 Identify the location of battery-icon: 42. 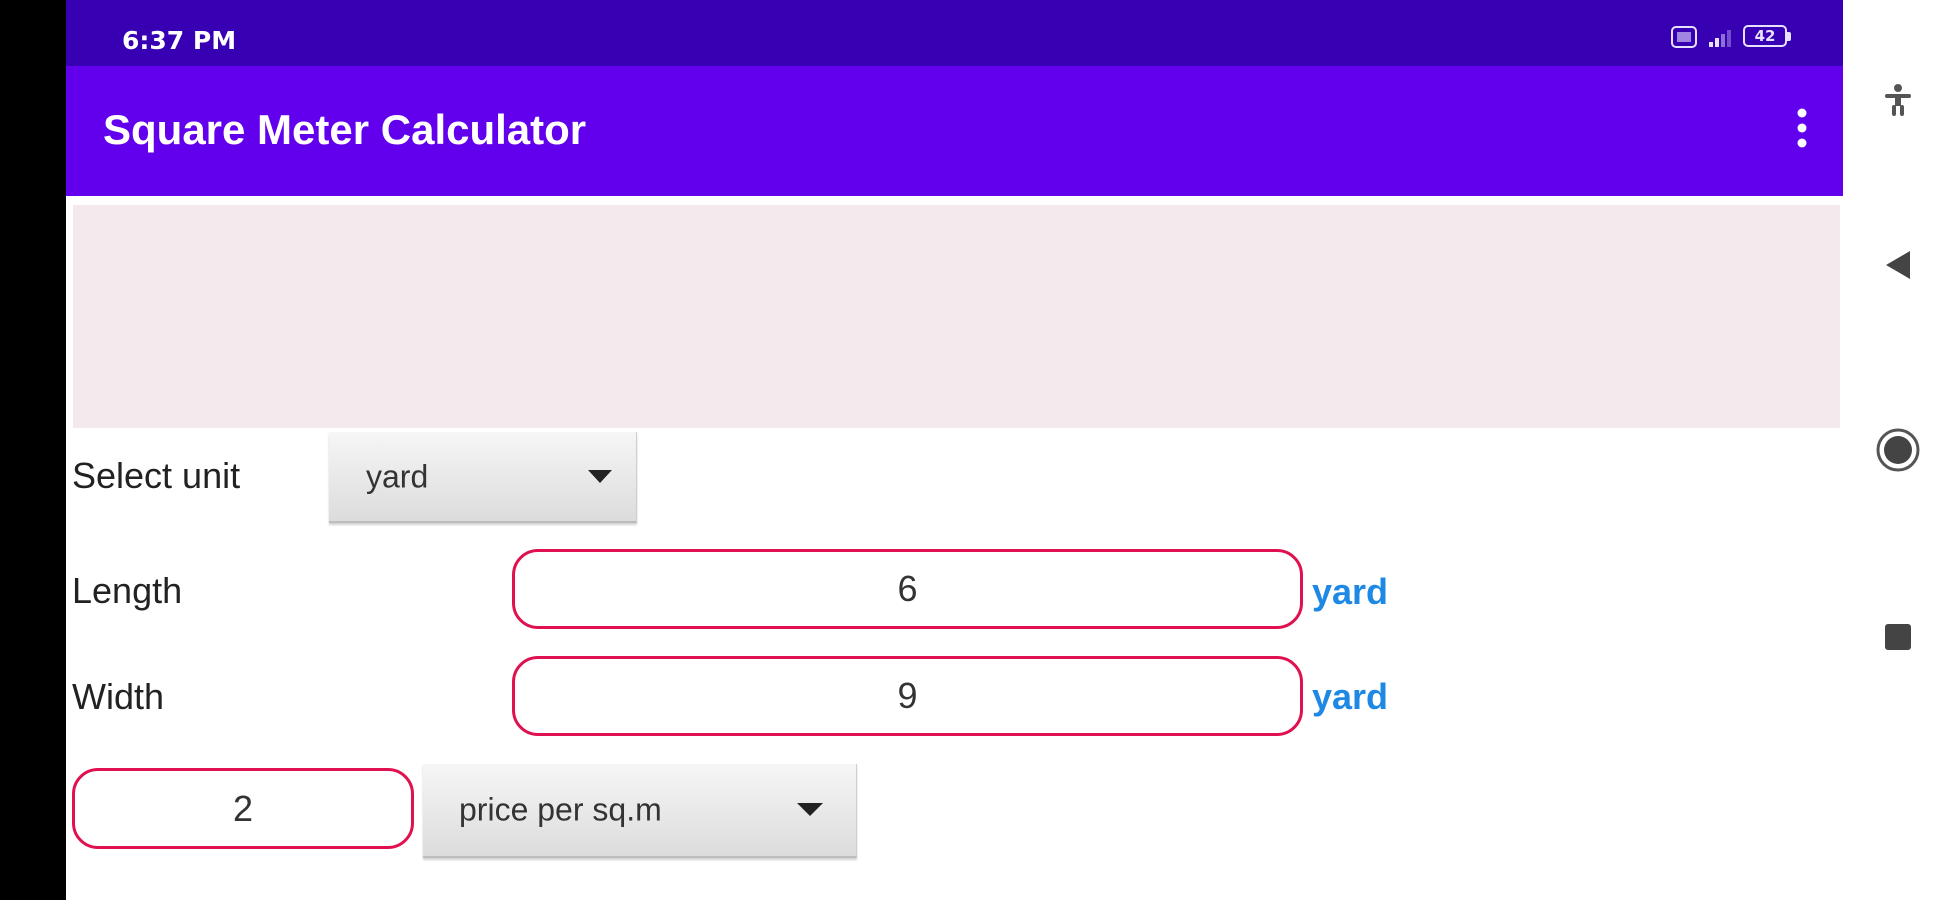
(1768, 37).